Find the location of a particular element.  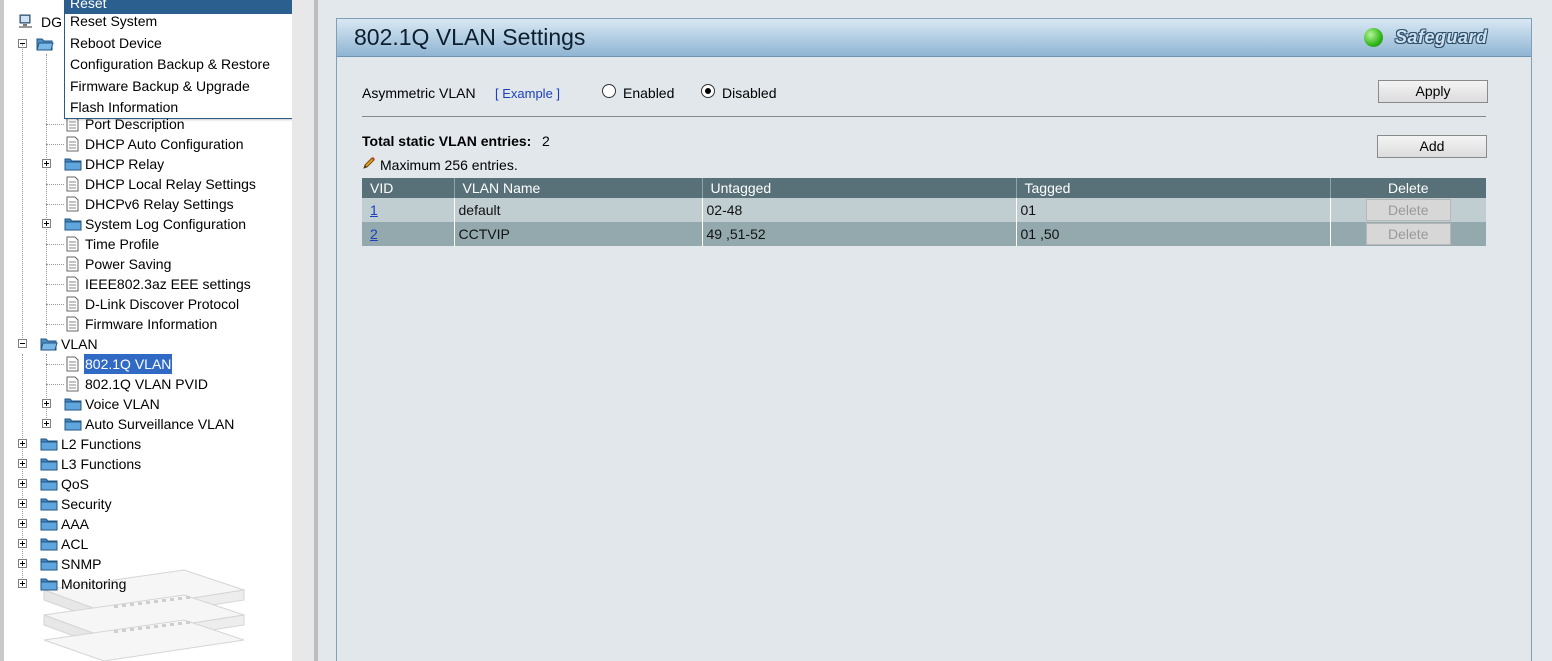

vid-link: 2 is located at coordinates (374, 234).